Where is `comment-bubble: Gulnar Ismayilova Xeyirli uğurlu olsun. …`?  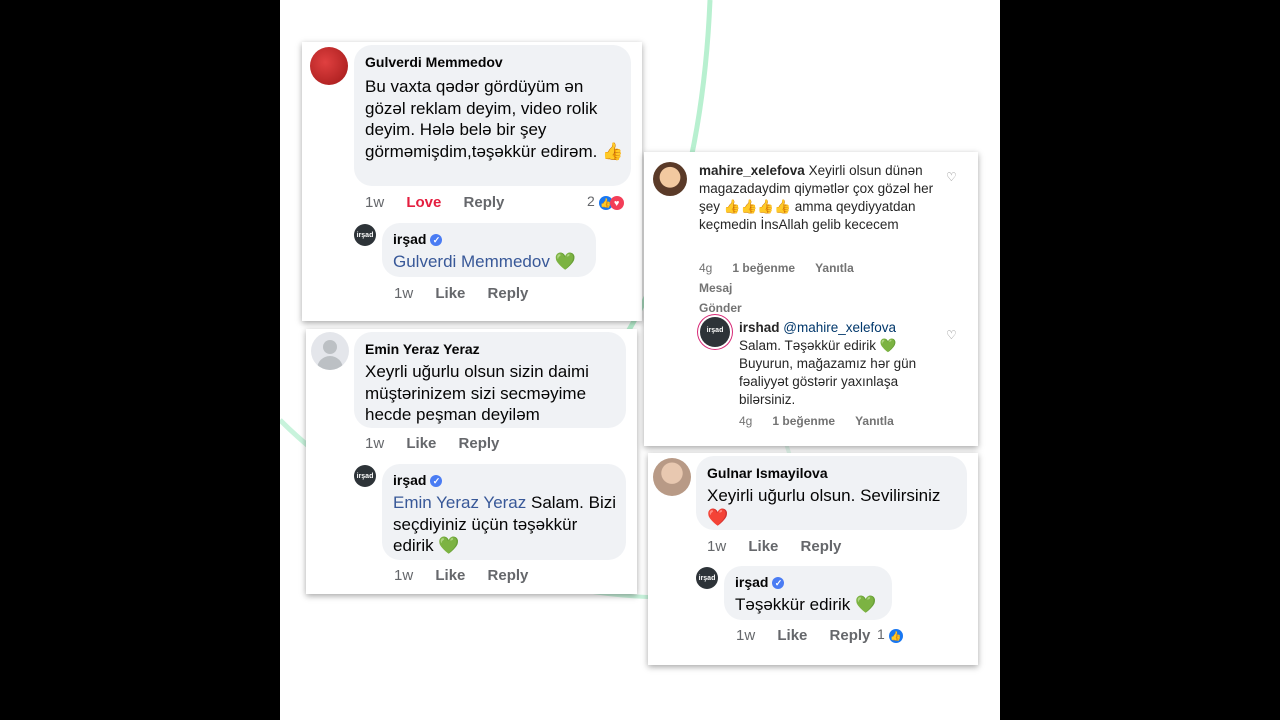 comment-bubble: Gulnar Ismayilova Xeyirli uğurlu olsun. … is located at coordinates (831, 493).